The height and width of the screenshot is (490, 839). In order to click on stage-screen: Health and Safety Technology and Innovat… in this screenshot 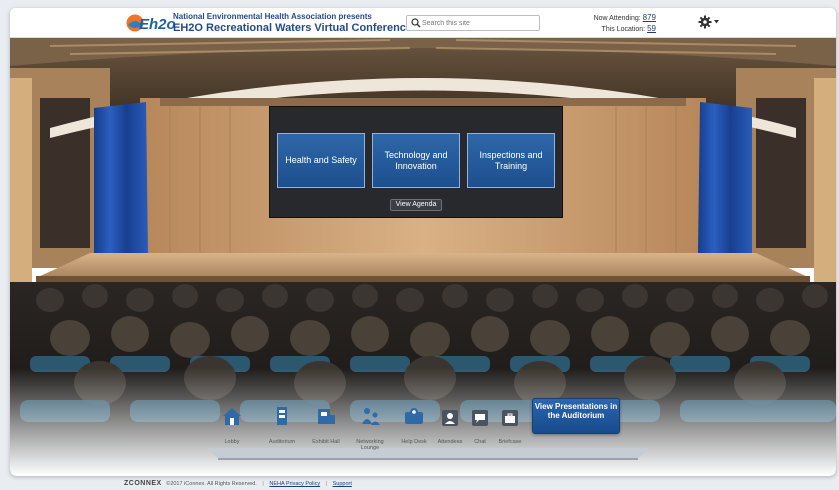, I will do `click(416, 162)`.